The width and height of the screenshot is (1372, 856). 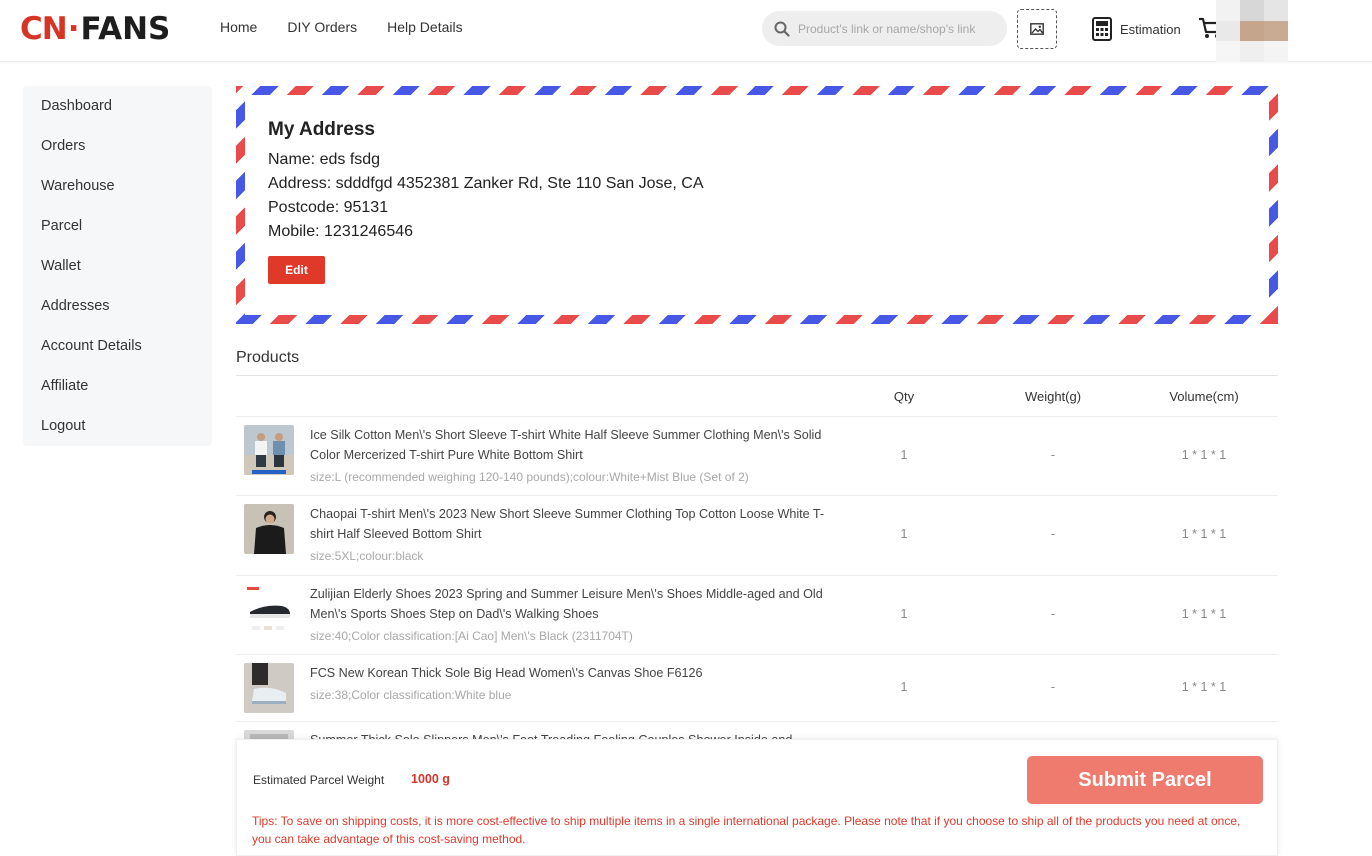 I want to click on search-icon, so click(x=782, y=29).